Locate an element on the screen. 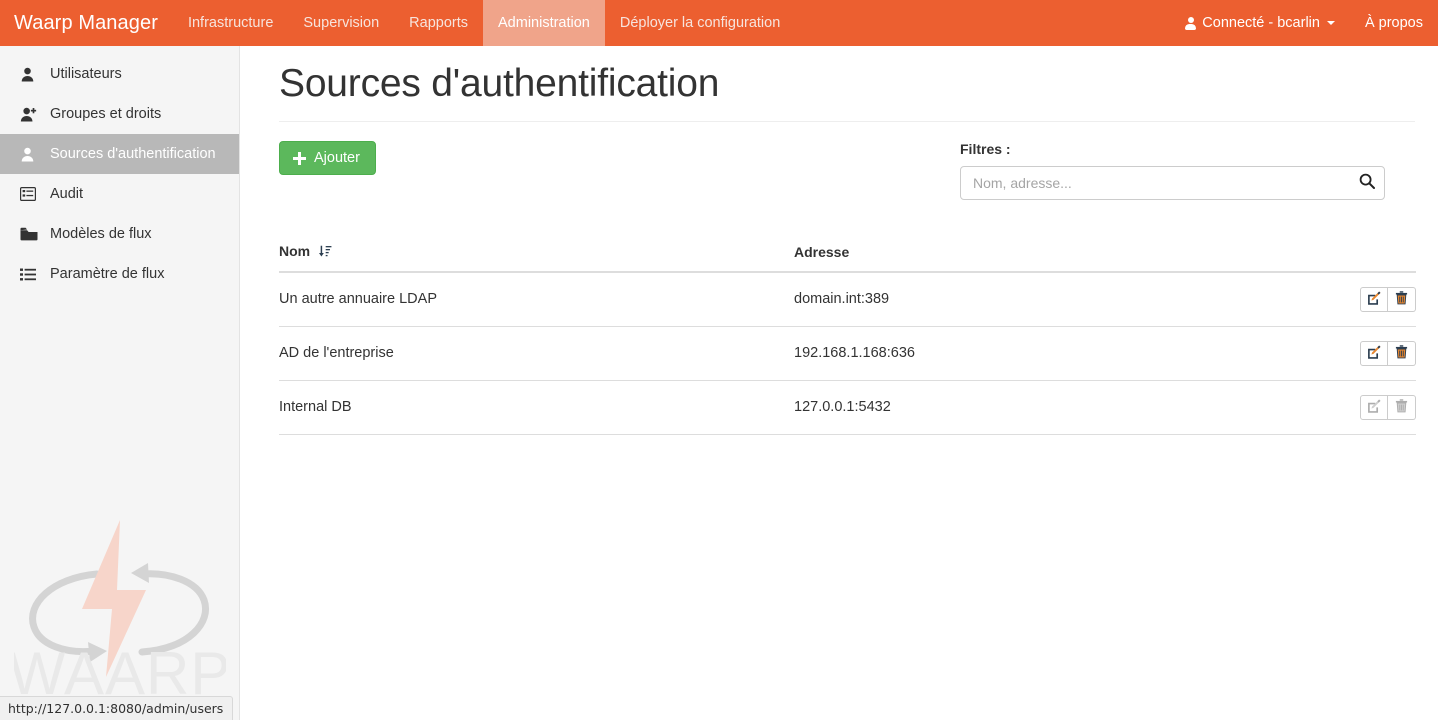 This screenshot has height=720, width=1438. sidebar-item-groupes-et-droits: Groupes et droits is located at coordinates (119, 114).